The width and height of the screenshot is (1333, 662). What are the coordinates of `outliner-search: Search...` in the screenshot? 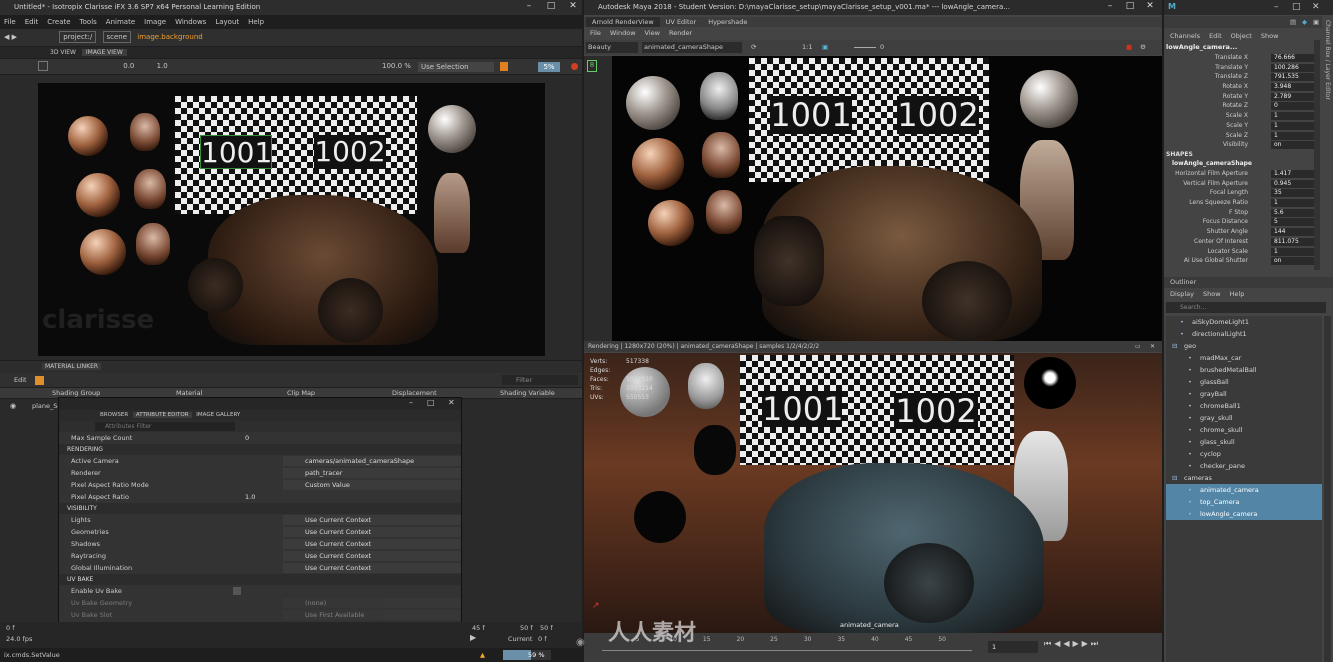 It's located at (1246, 307).